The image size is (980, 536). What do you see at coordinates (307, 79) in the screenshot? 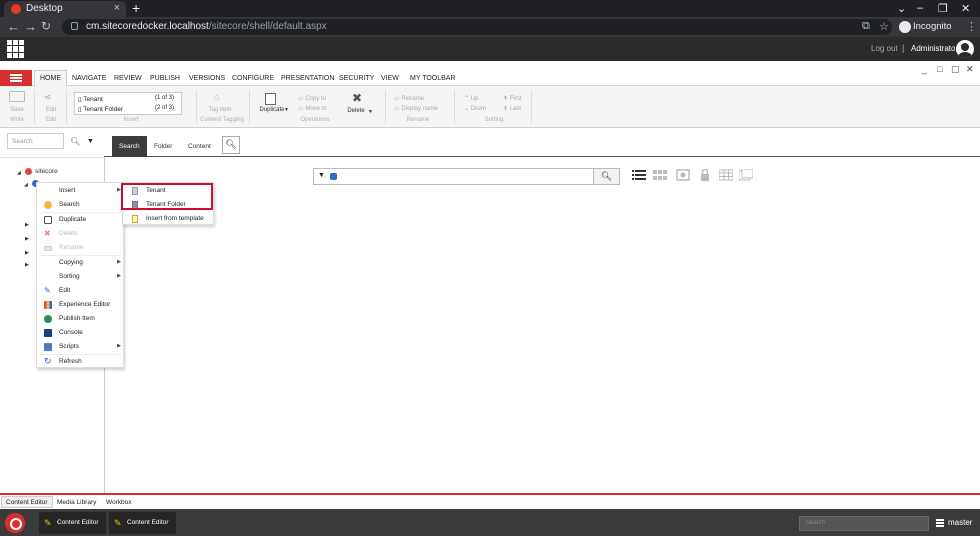
I see `tab-presentation: PRESENTATION` at bounding box center [307, 79].